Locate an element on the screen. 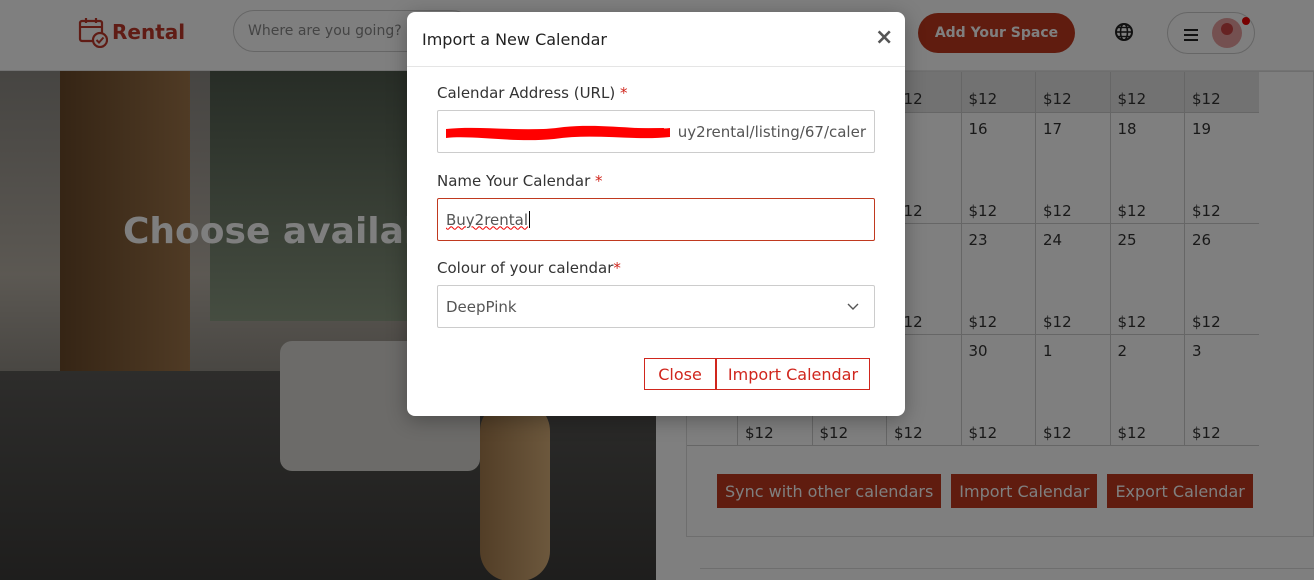  name-label: Name Your Calendar * is located at coordinates (520, 181).